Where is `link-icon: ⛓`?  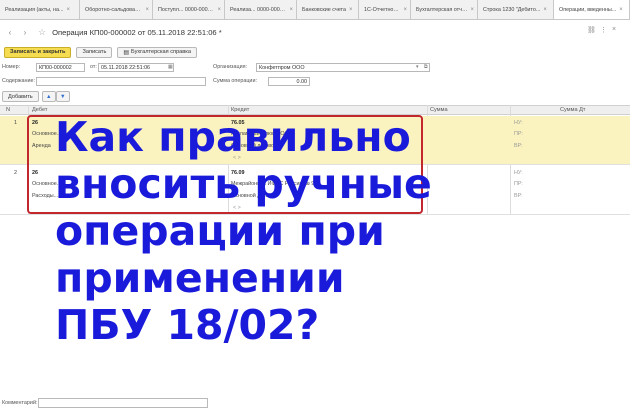 link-icon: ⛓ is located at coordinates (591, 30).